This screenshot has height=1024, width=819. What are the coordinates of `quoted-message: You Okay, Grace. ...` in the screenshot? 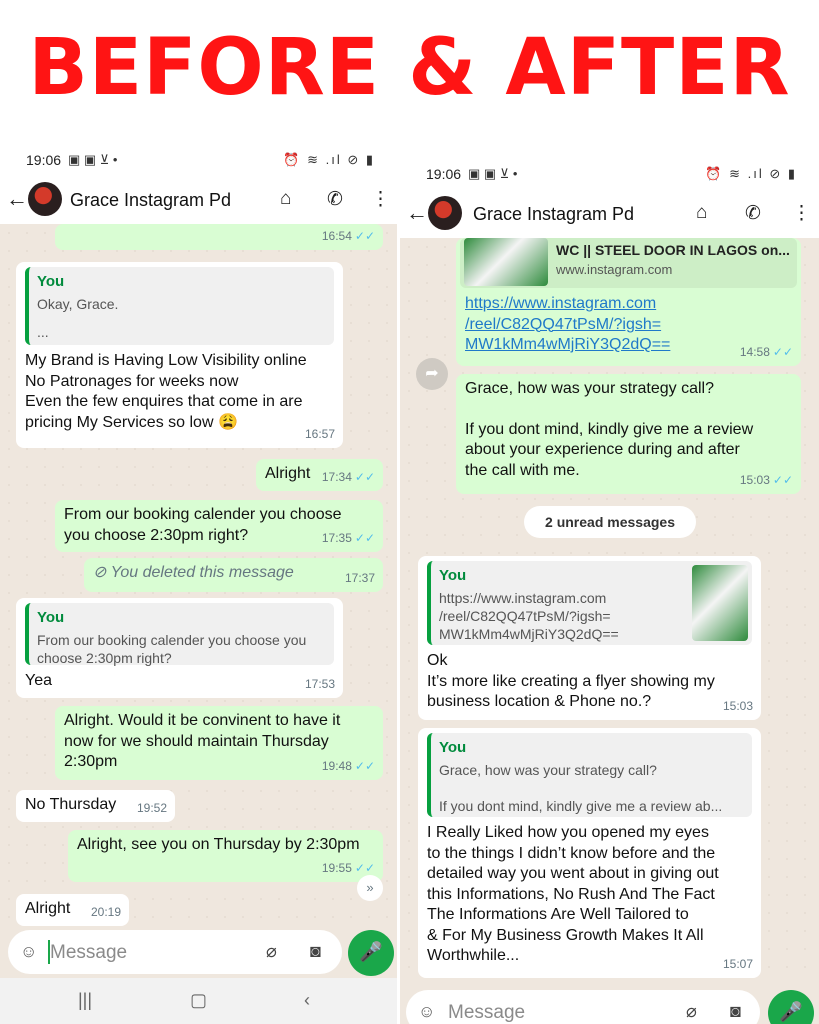 It's located at (179, 306).